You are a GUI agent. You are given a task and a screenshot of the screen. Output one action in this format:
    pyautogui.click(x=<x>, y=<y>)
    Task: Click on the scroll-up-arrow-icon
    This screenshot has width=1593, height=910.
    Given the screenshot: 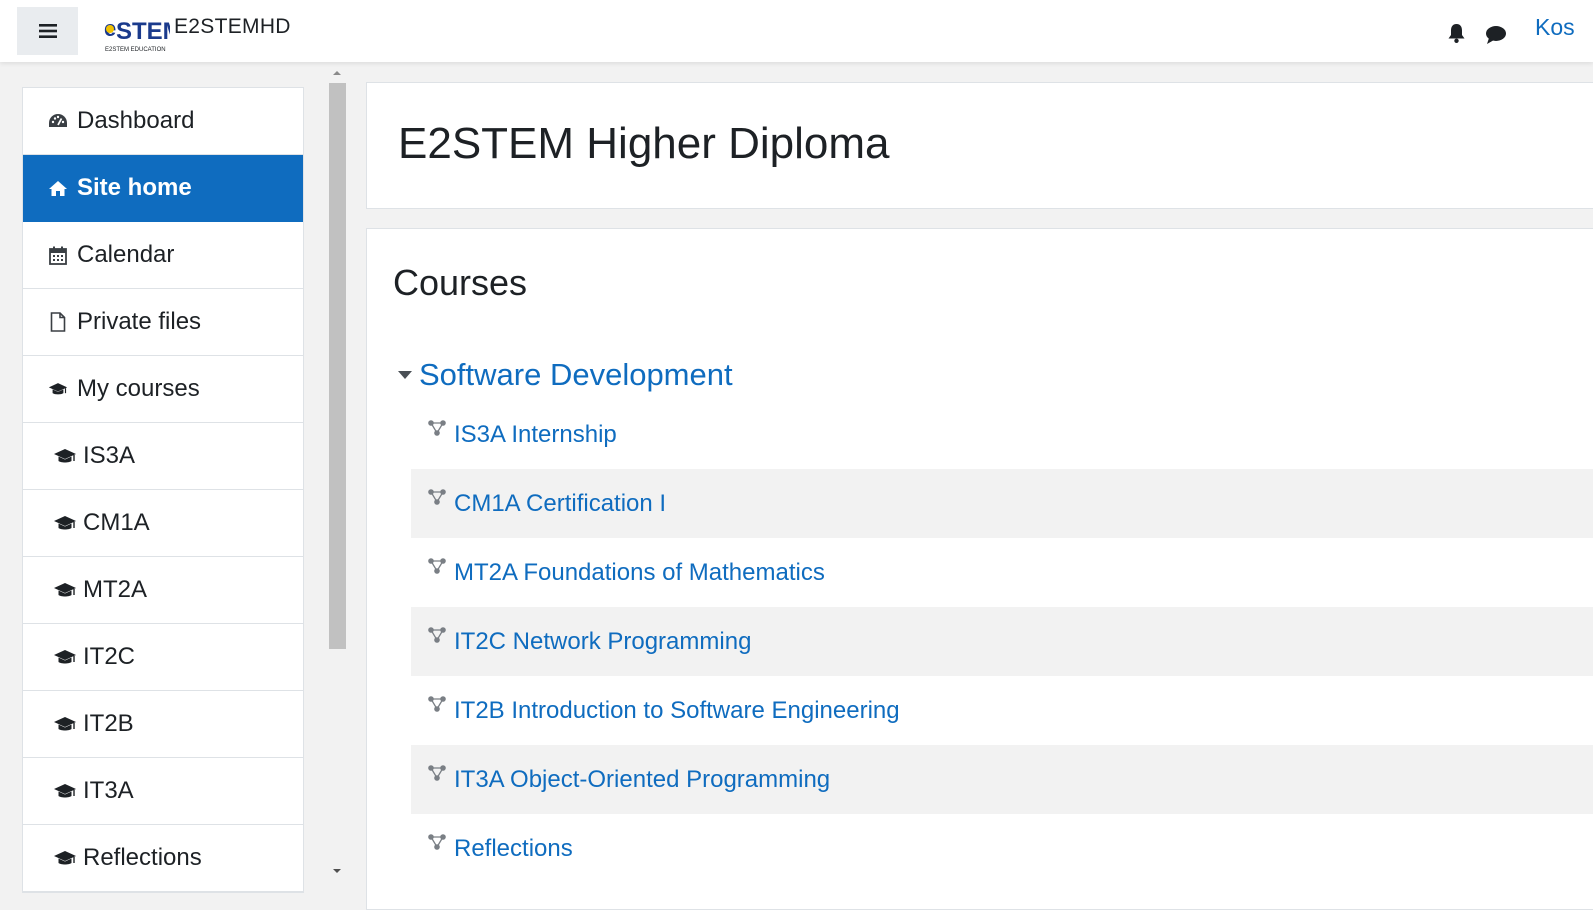 What is the action you would take?
    pyautogui.click(x=337, y=72)
    